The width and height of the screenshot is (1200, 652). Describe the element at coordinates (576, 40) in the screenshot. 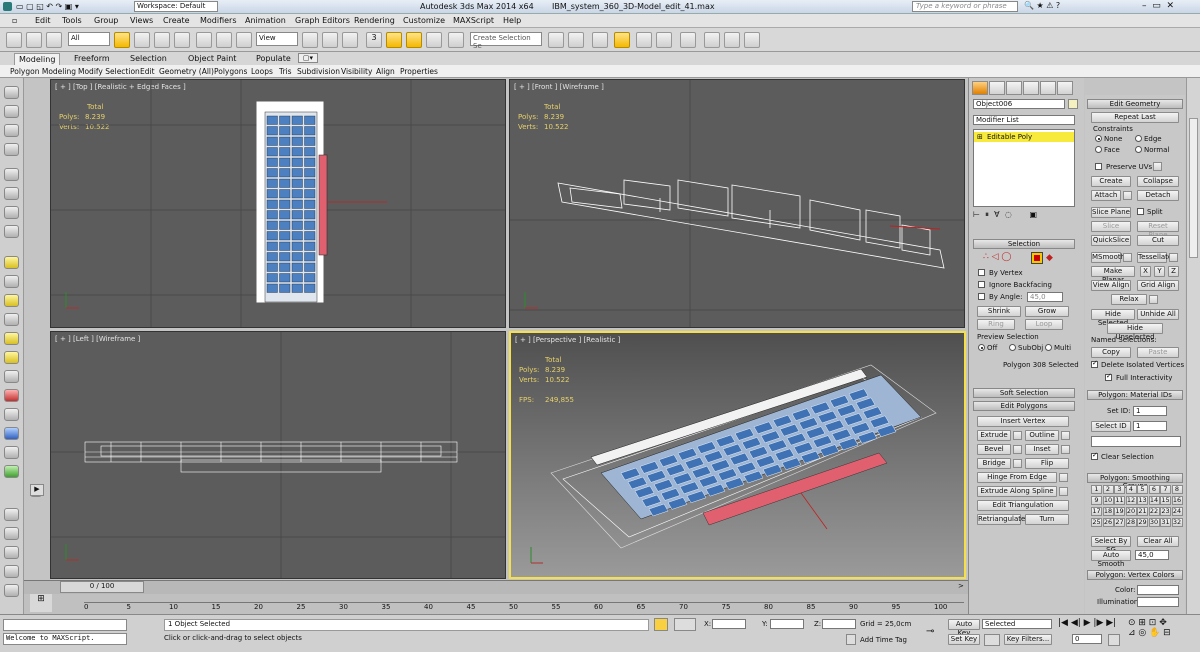

I see `align-icon` at that location.